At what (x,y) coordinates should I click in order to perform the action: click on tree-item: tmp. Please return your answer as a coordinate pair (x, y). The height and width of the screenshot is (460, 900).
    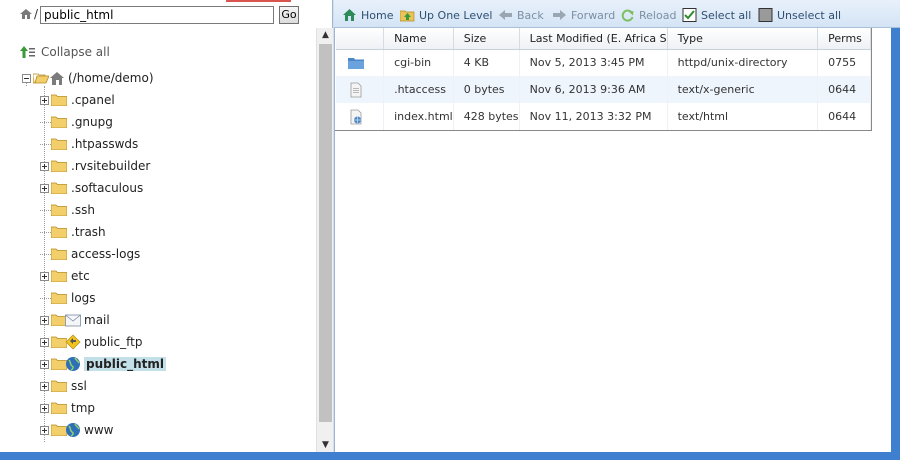
    Looking at the image, I should click on (67, 408).